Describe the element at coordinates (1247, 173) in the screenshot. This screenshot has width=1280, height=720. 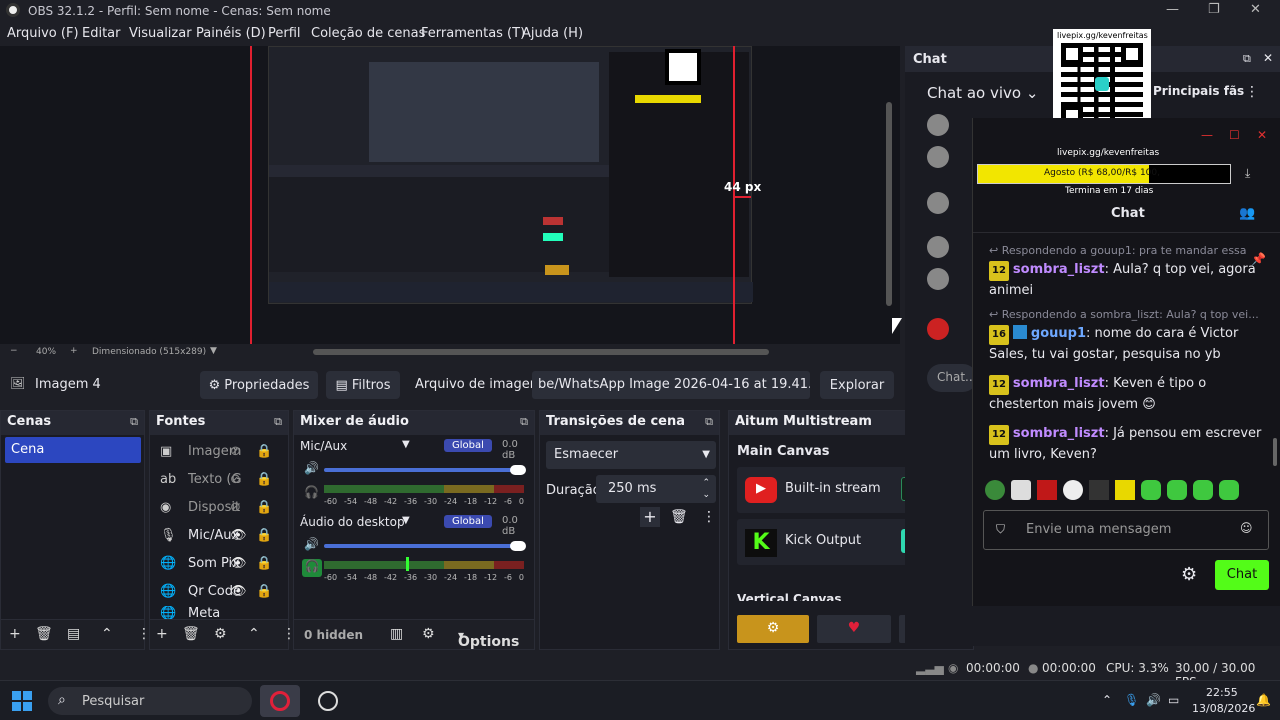
I see `download-icon: ⤓` at that location.